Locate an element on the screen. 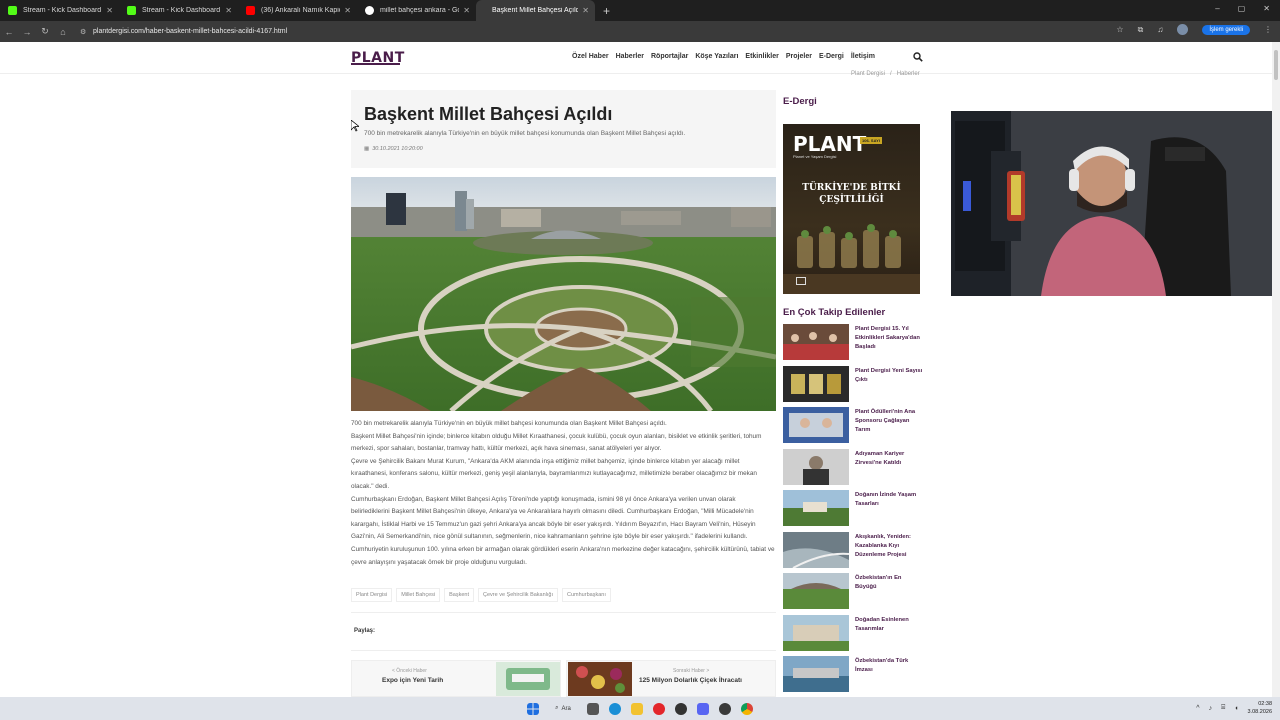  clock: 02:38 3.08.2026 is located at coordinates (1260, 708).